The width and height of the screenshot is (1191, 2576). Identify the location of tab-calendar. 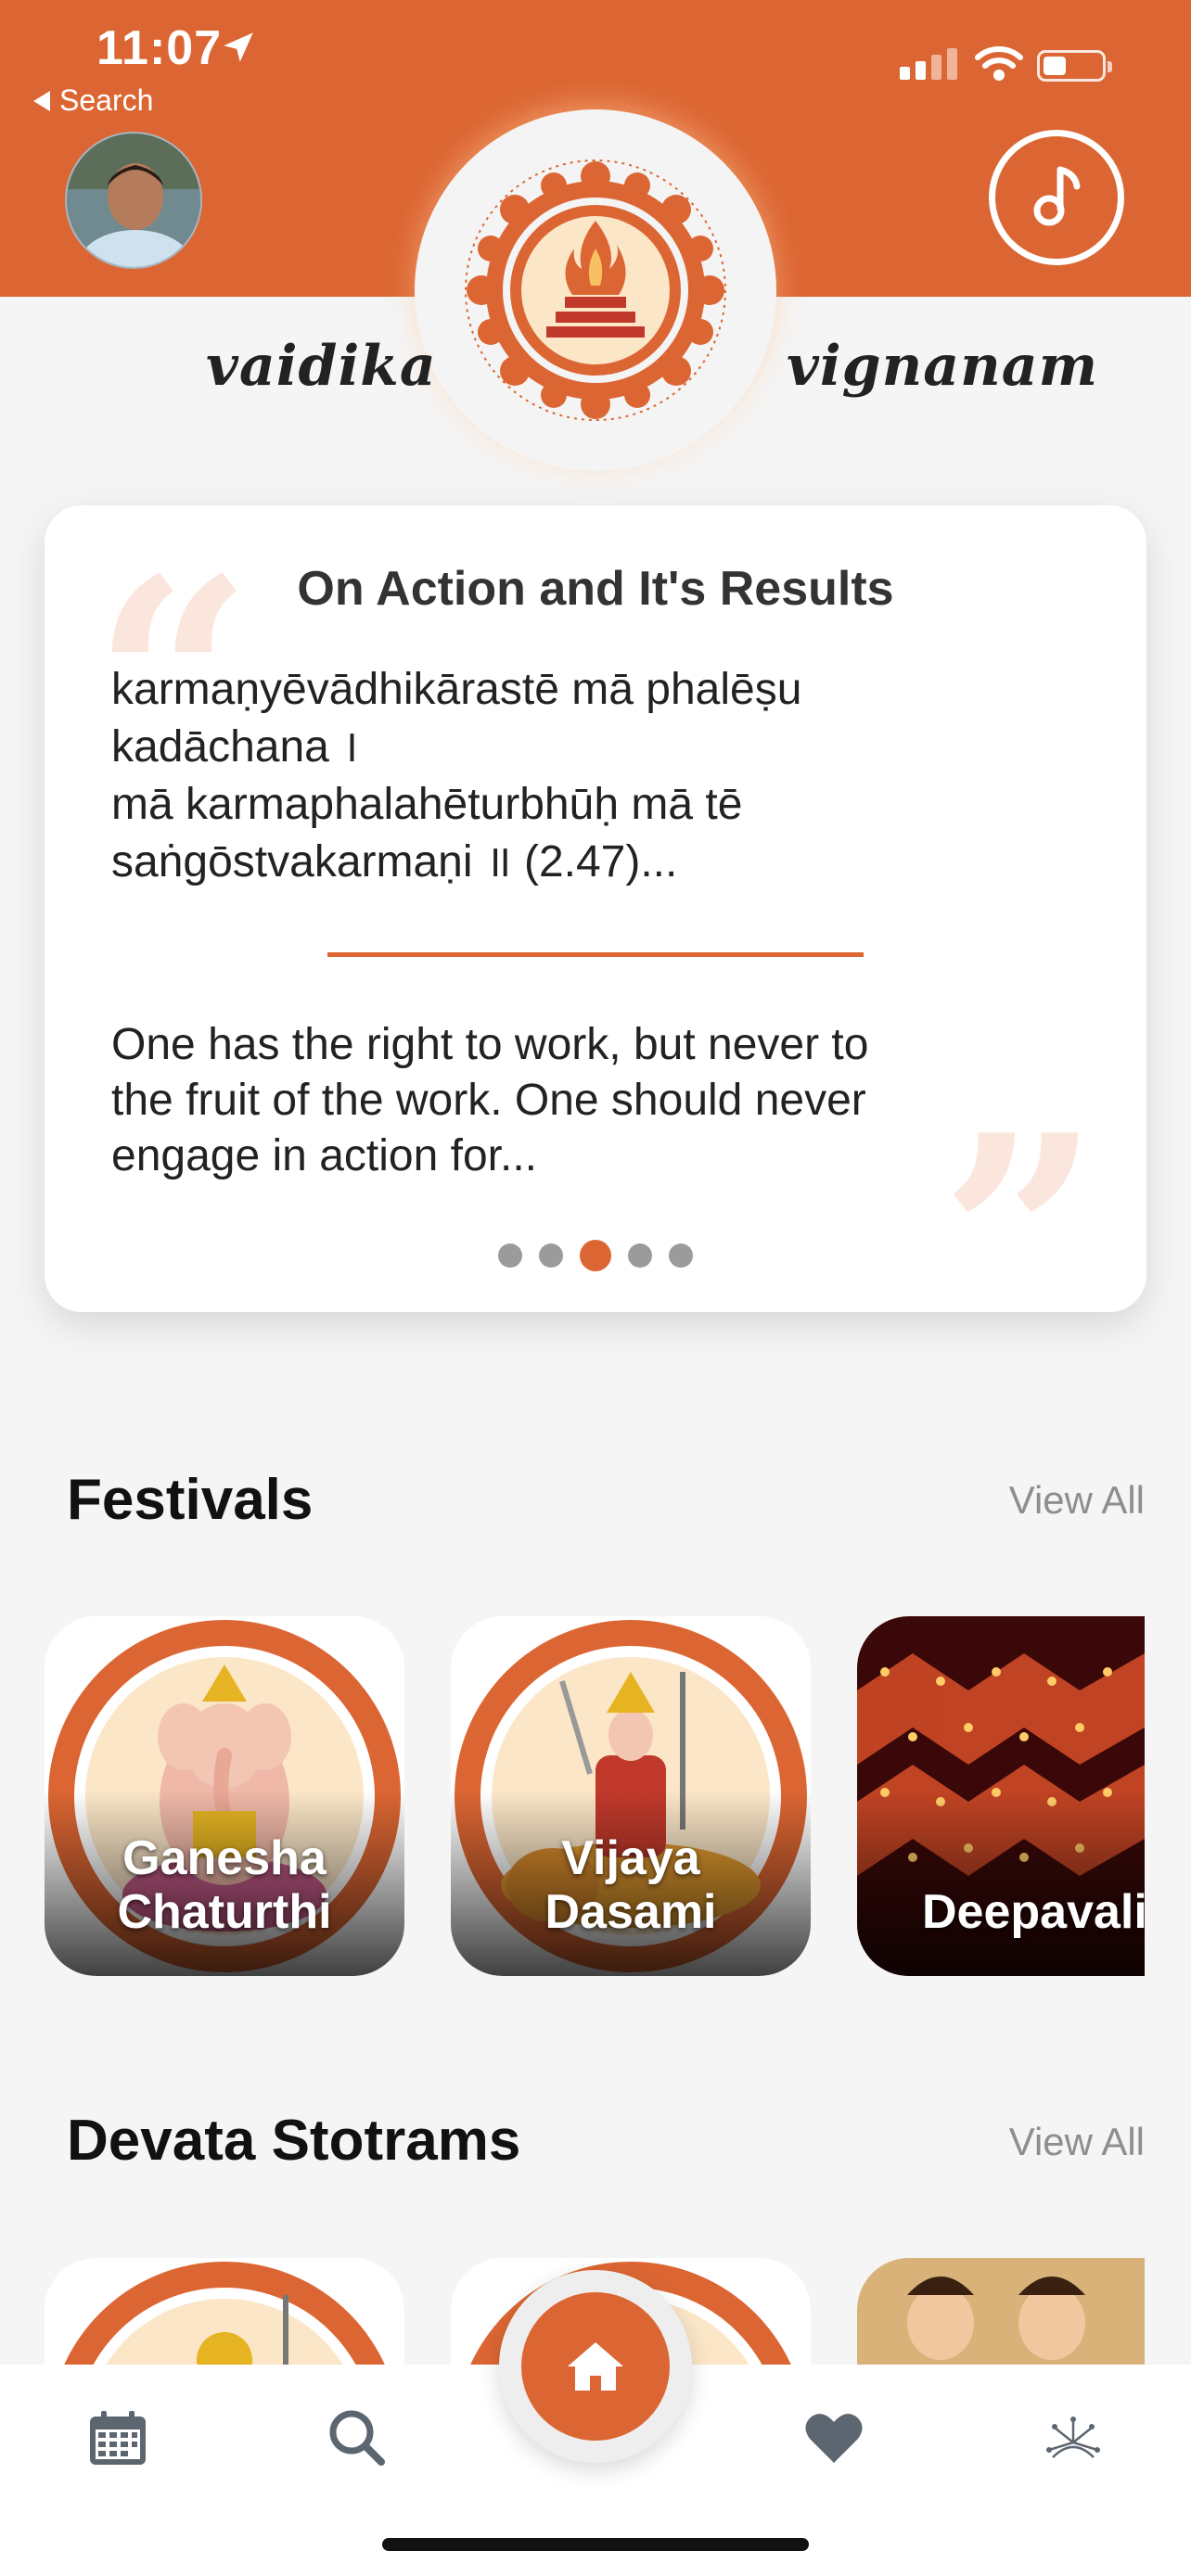
(117, 2437).